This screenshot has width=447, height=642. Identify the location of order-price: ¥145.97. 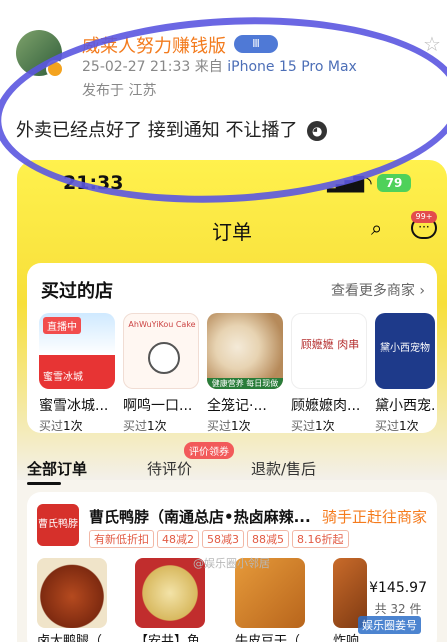
(398, 588).